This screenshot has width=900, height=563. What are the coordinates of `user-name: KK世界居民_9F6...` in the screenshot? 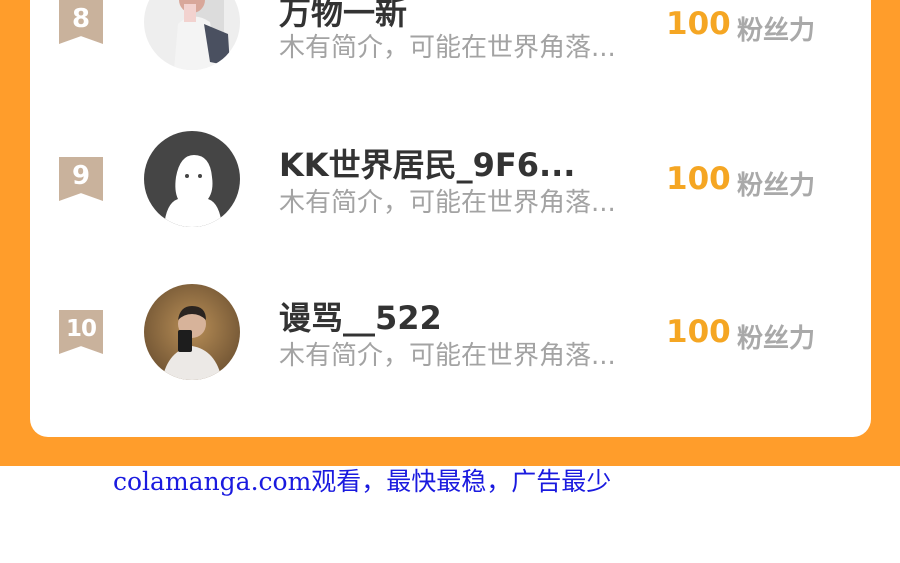 It's located at (427, 163).